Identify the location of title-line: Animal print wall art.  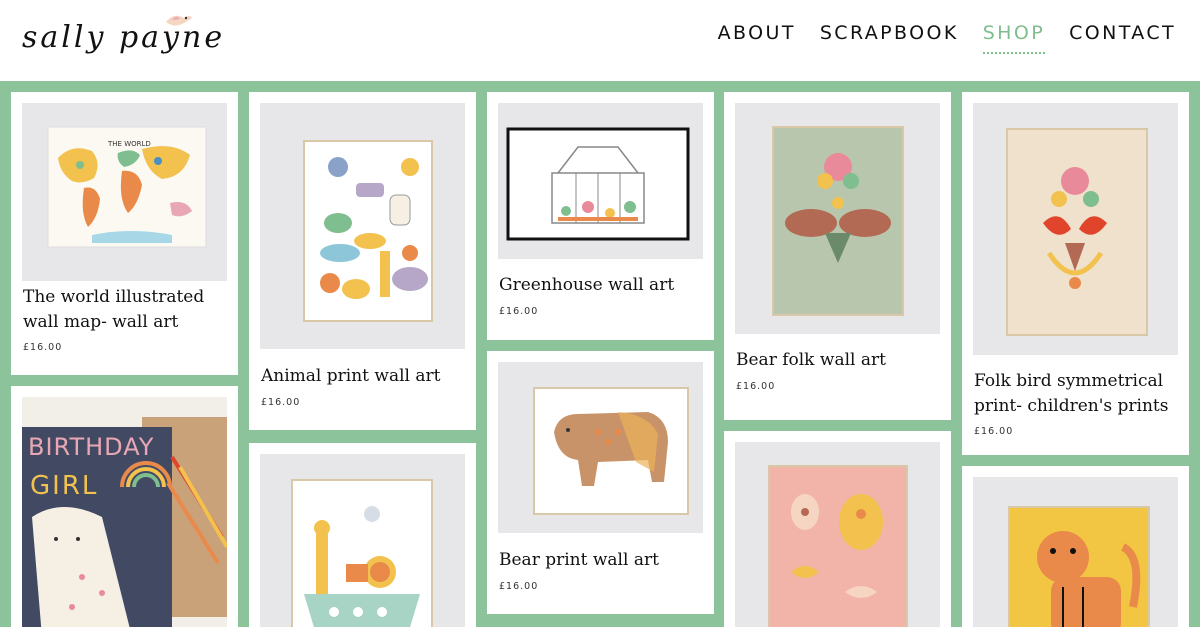
(351, 376).